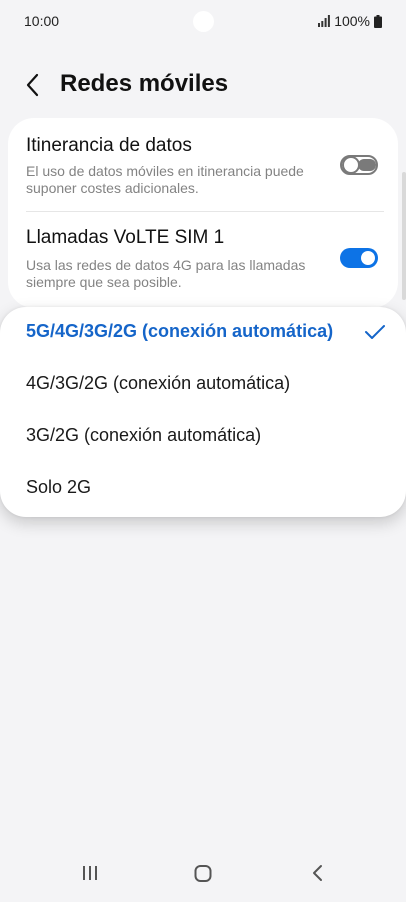  Describe the element at coordinates (375, 332) in the screenshot. I see `check-icon` at that location.